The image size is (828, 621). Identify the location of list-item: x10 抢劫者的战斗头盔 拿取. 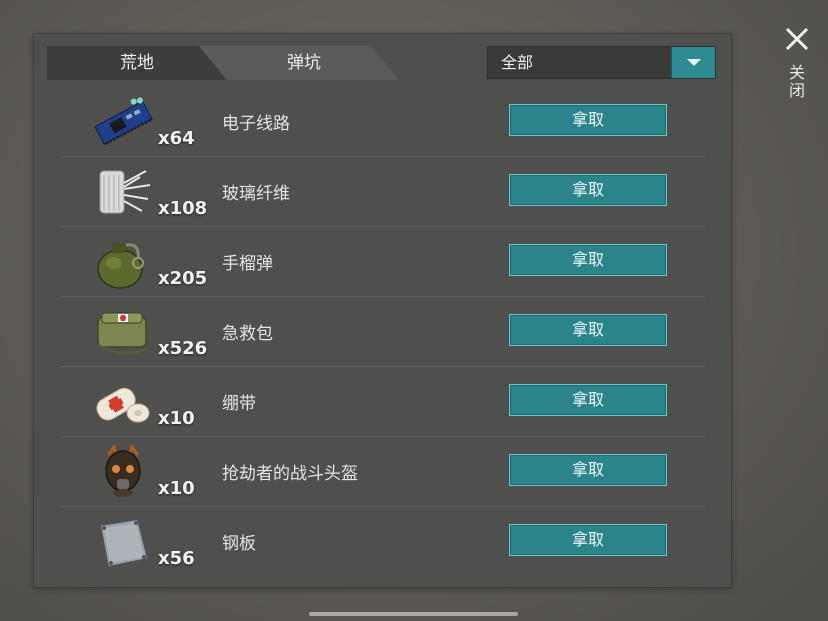
(382, 472).